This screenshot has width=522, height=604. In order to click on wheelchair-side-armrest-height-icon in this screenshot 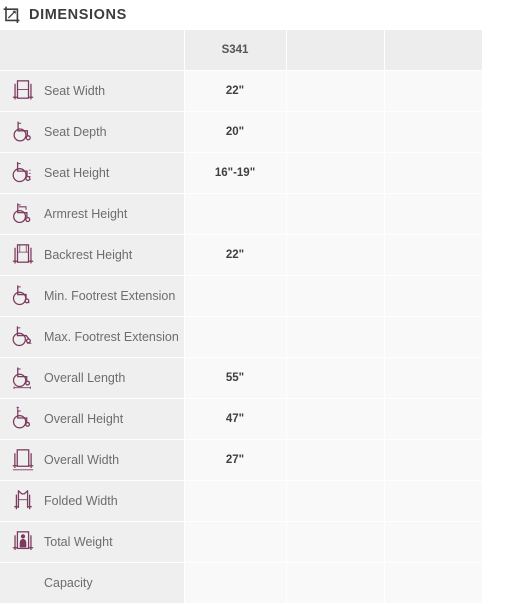, I will do `click(23, 214)`.